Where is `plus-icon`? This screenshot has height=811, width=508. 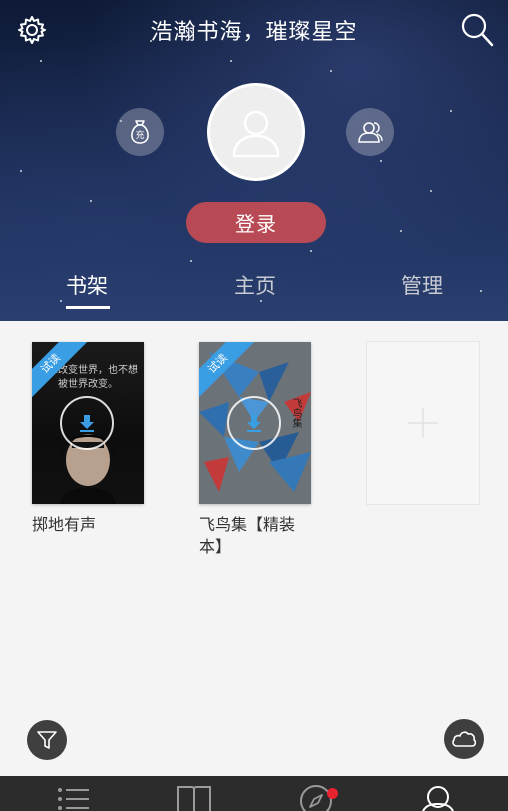 plus-icon is located at coordinates (423, 423).